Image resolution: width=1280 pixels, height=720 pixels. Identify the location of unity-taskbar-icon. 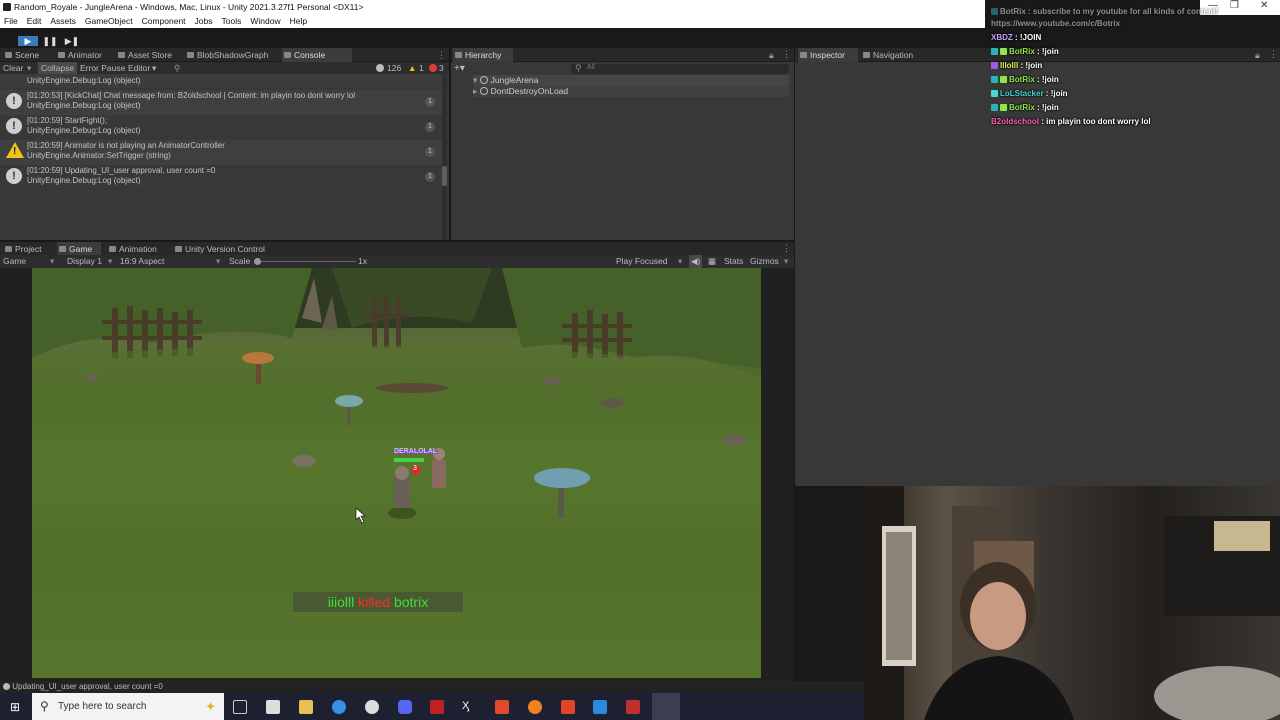
(666, 706).